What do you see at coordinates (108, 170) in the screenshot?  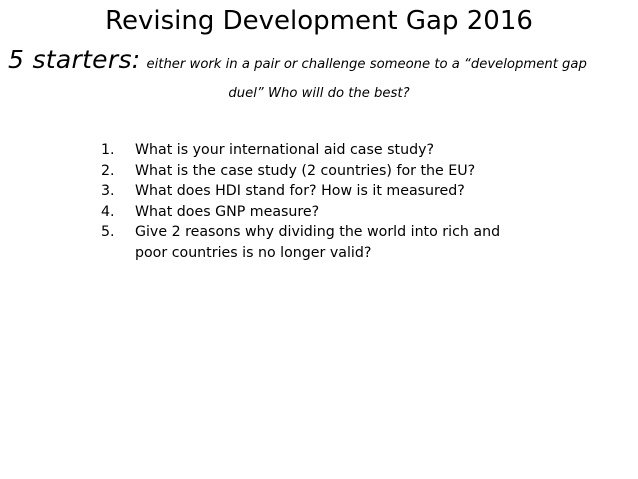 I see `list-item-number: 2.` at bounding box center [108, 170].